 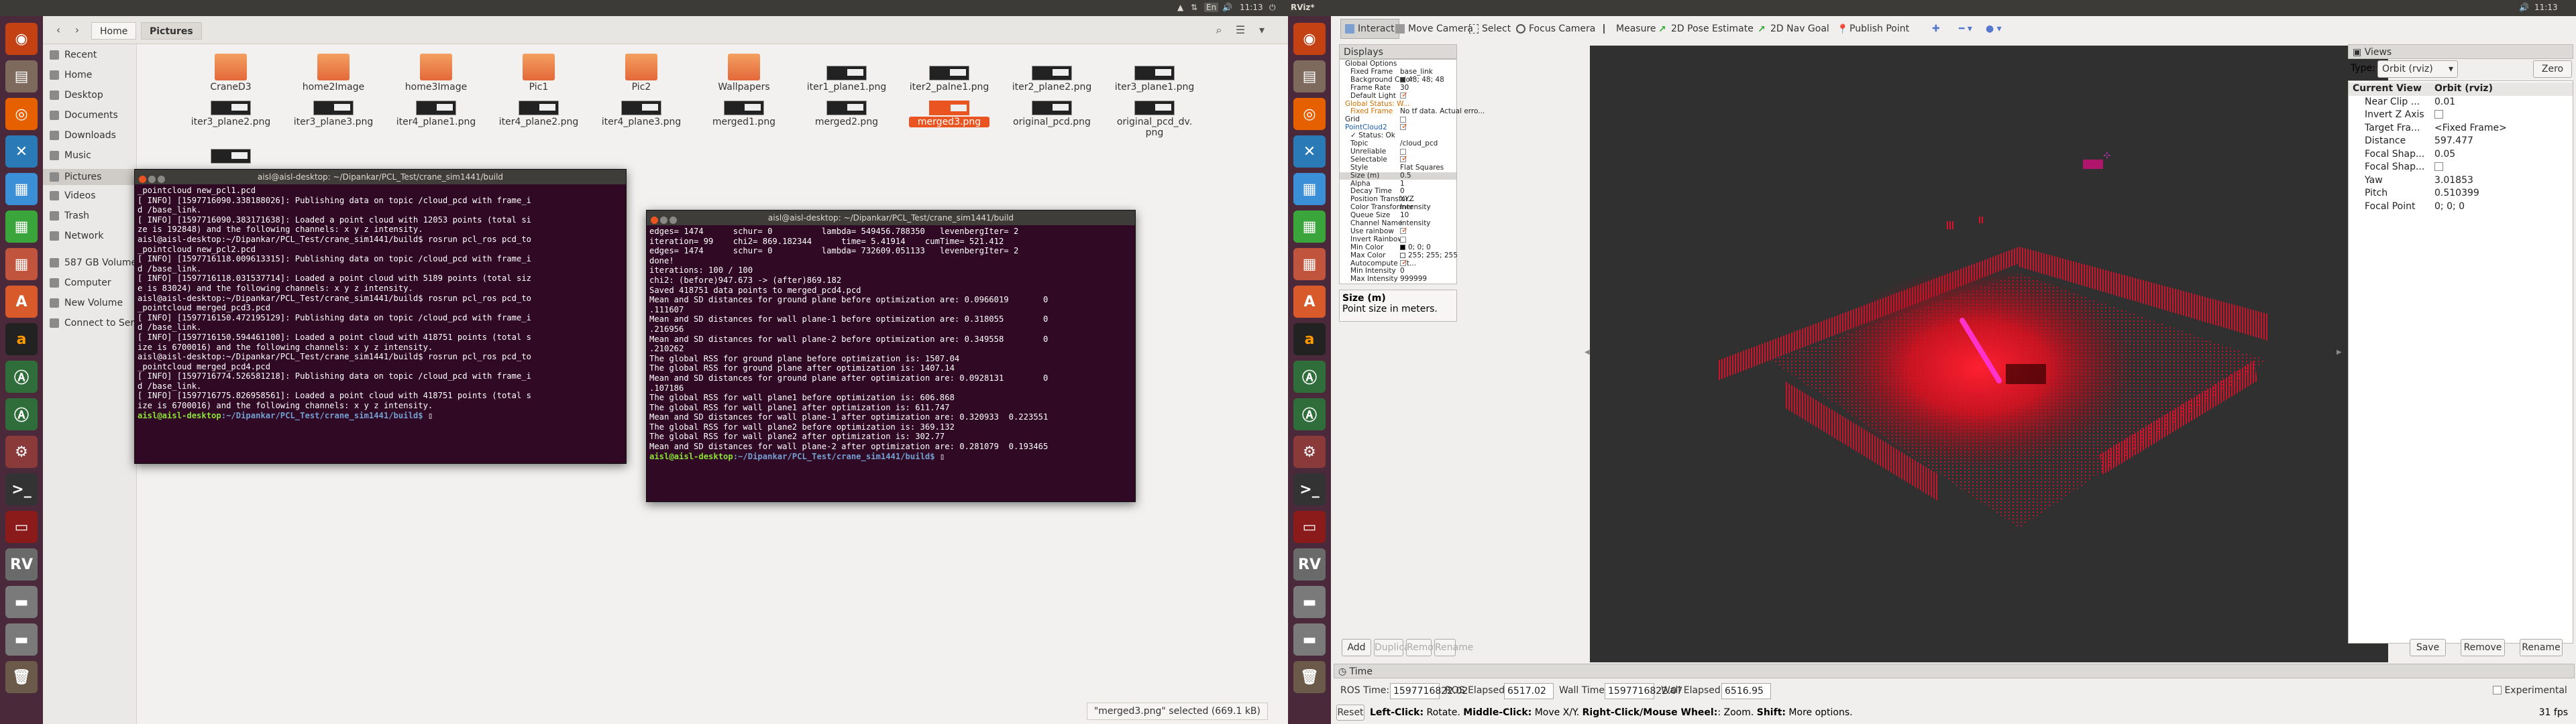 I want to click on display-property-row: Use rainbow, so click(x=1398, y=231).